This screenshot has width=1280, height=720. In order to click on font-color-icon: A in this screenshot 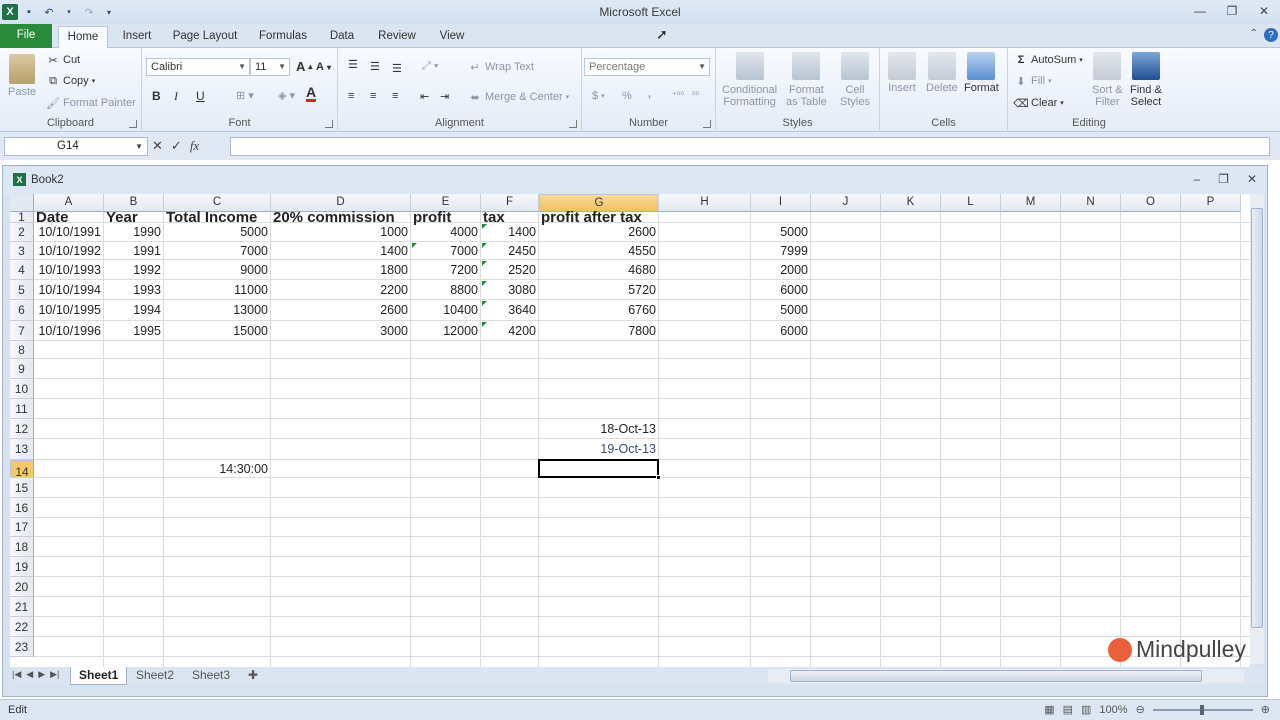, I will do `click(311, 93)`.